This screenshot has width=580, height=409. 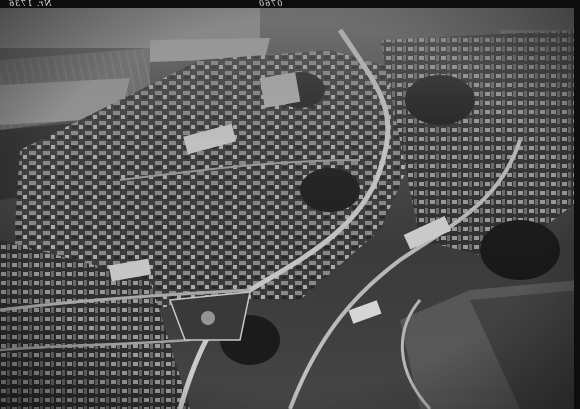 I want to click on margin-inscription-left: Nr. 1736, so click(x=30, y=4).